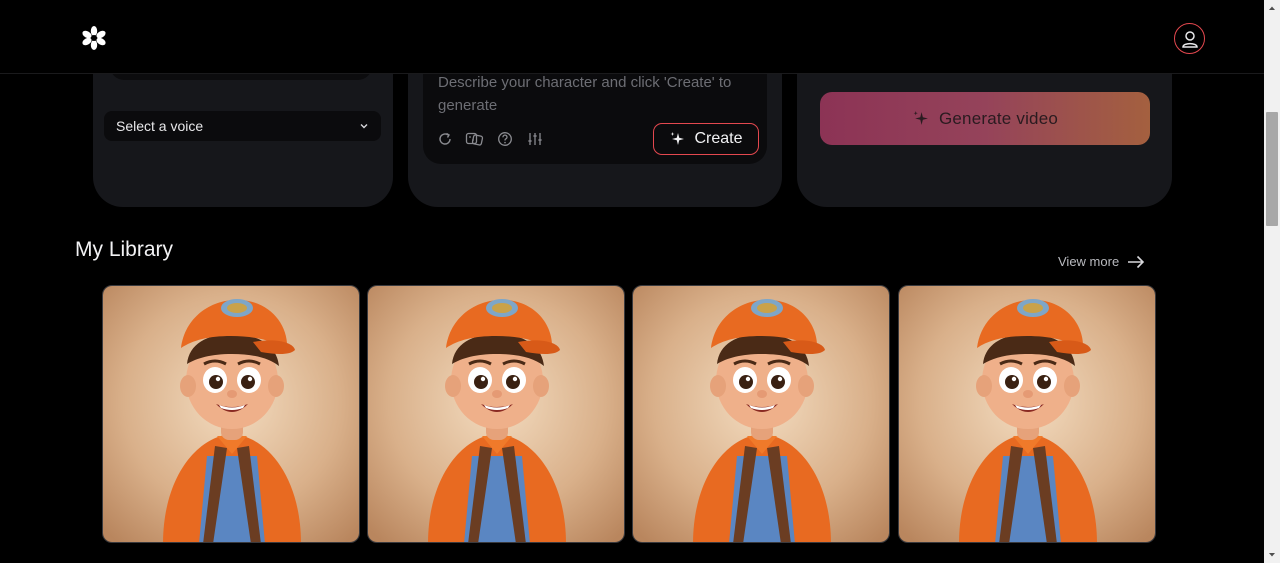 The width and height of the screenshot is (1280, 563). Describe the element at coordinates (1136, 261) in the screenshot. I see `arrow-right-icon` at that location.